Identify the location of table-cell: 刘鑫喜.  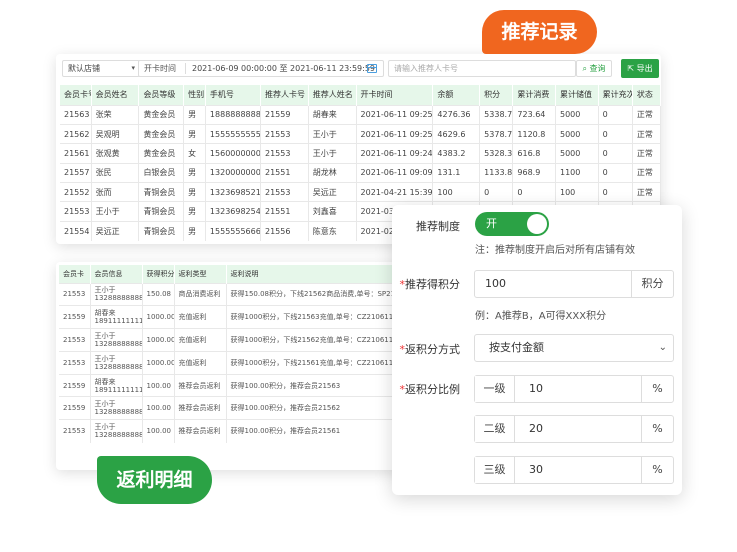
(332, 211).